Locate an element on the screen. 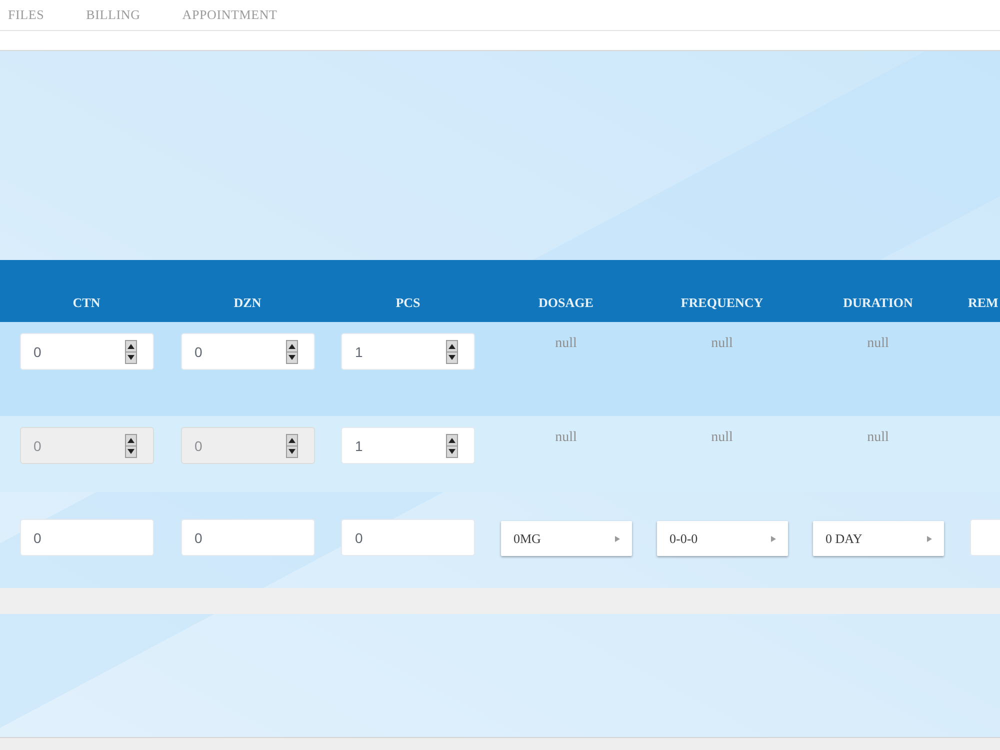 The height and width of the screenshot is (750, 1000). dropdown: 0-0-0 is located at coordinates (722, 538).